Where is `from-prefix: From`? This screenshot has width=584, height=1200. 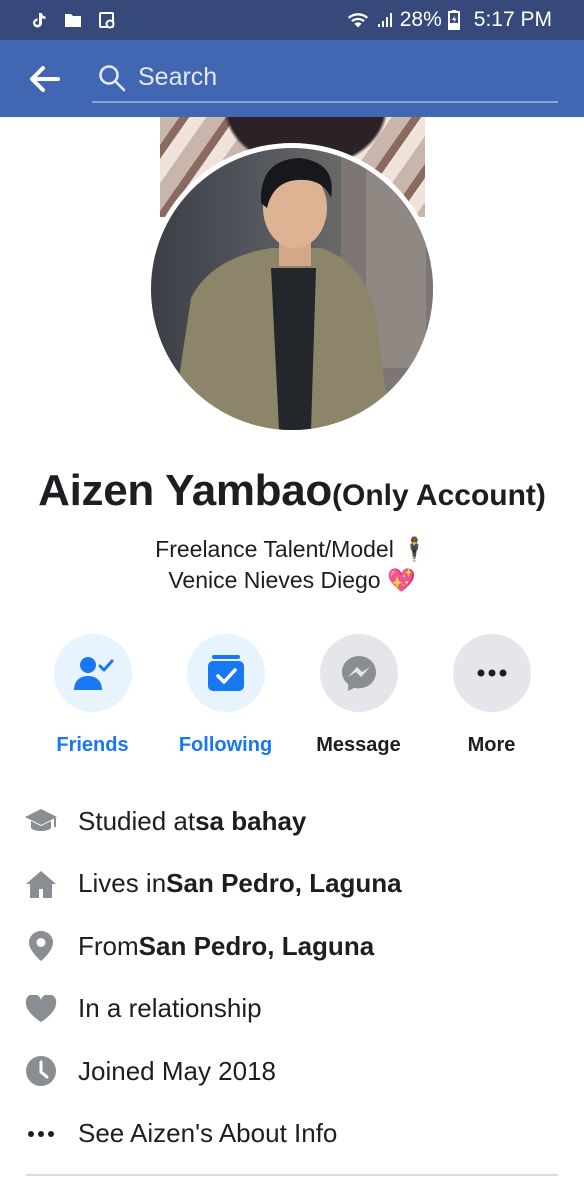 from-prefix: From is located at coordinates (108, 945).